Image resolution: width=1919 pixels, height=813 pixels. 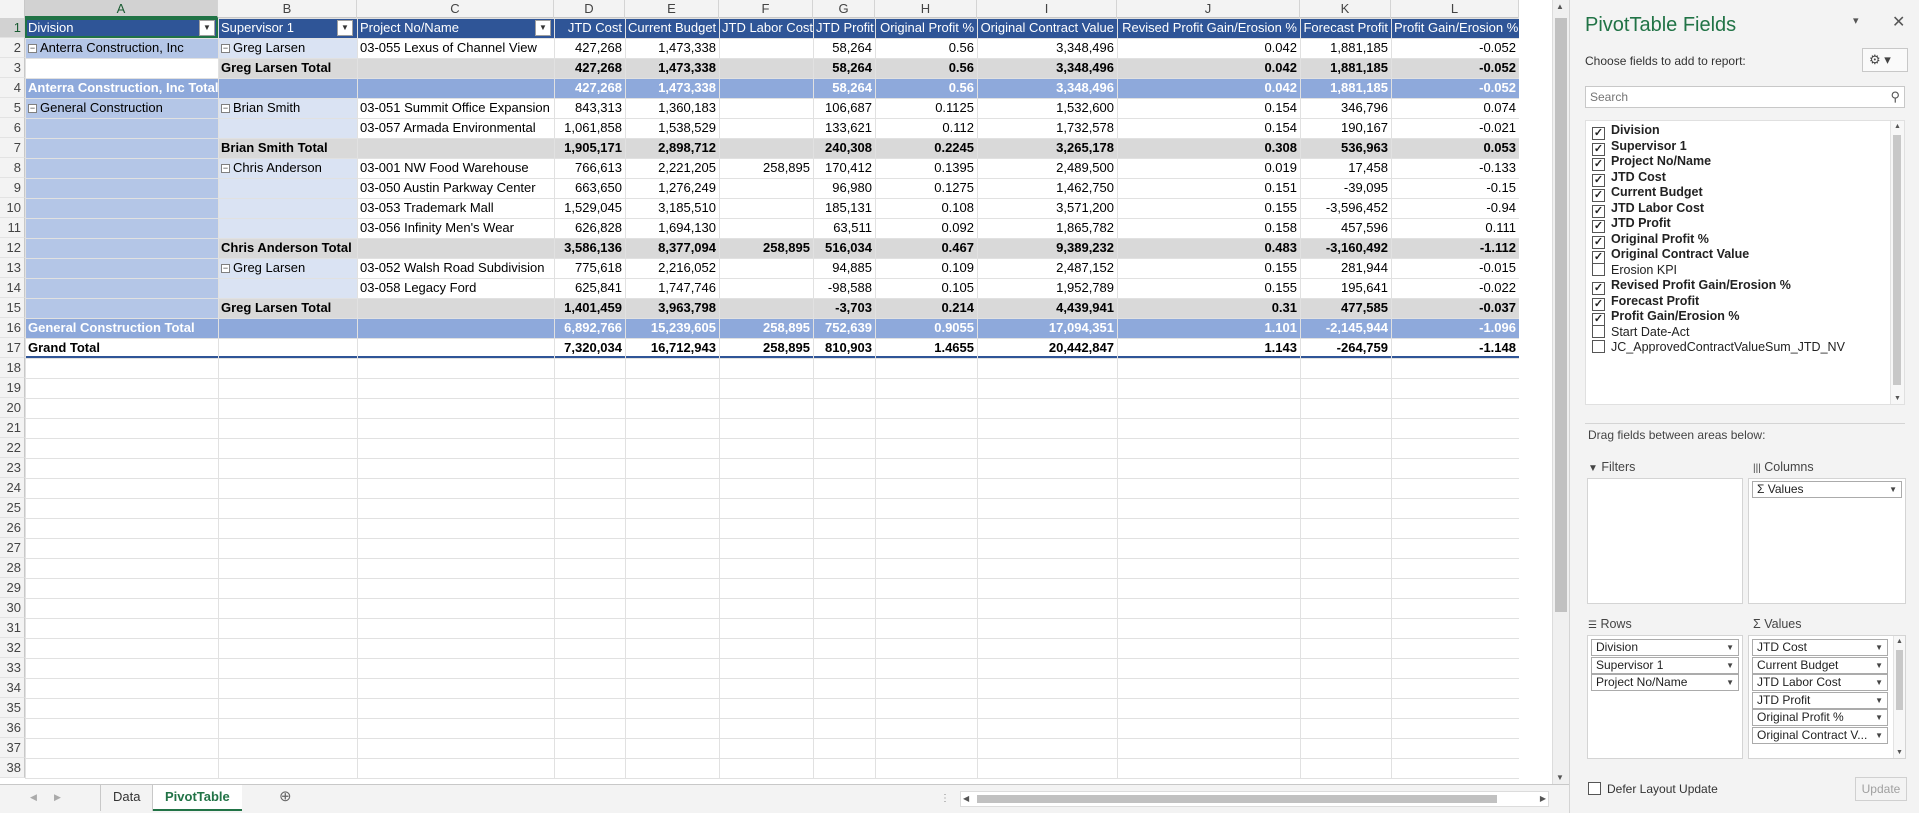 What do you see at coordinates (1653, 789) in the screenshot?
I see `defer-layout-update-checkbox: Defer Layout Update` at bounding box center [1653, 789].